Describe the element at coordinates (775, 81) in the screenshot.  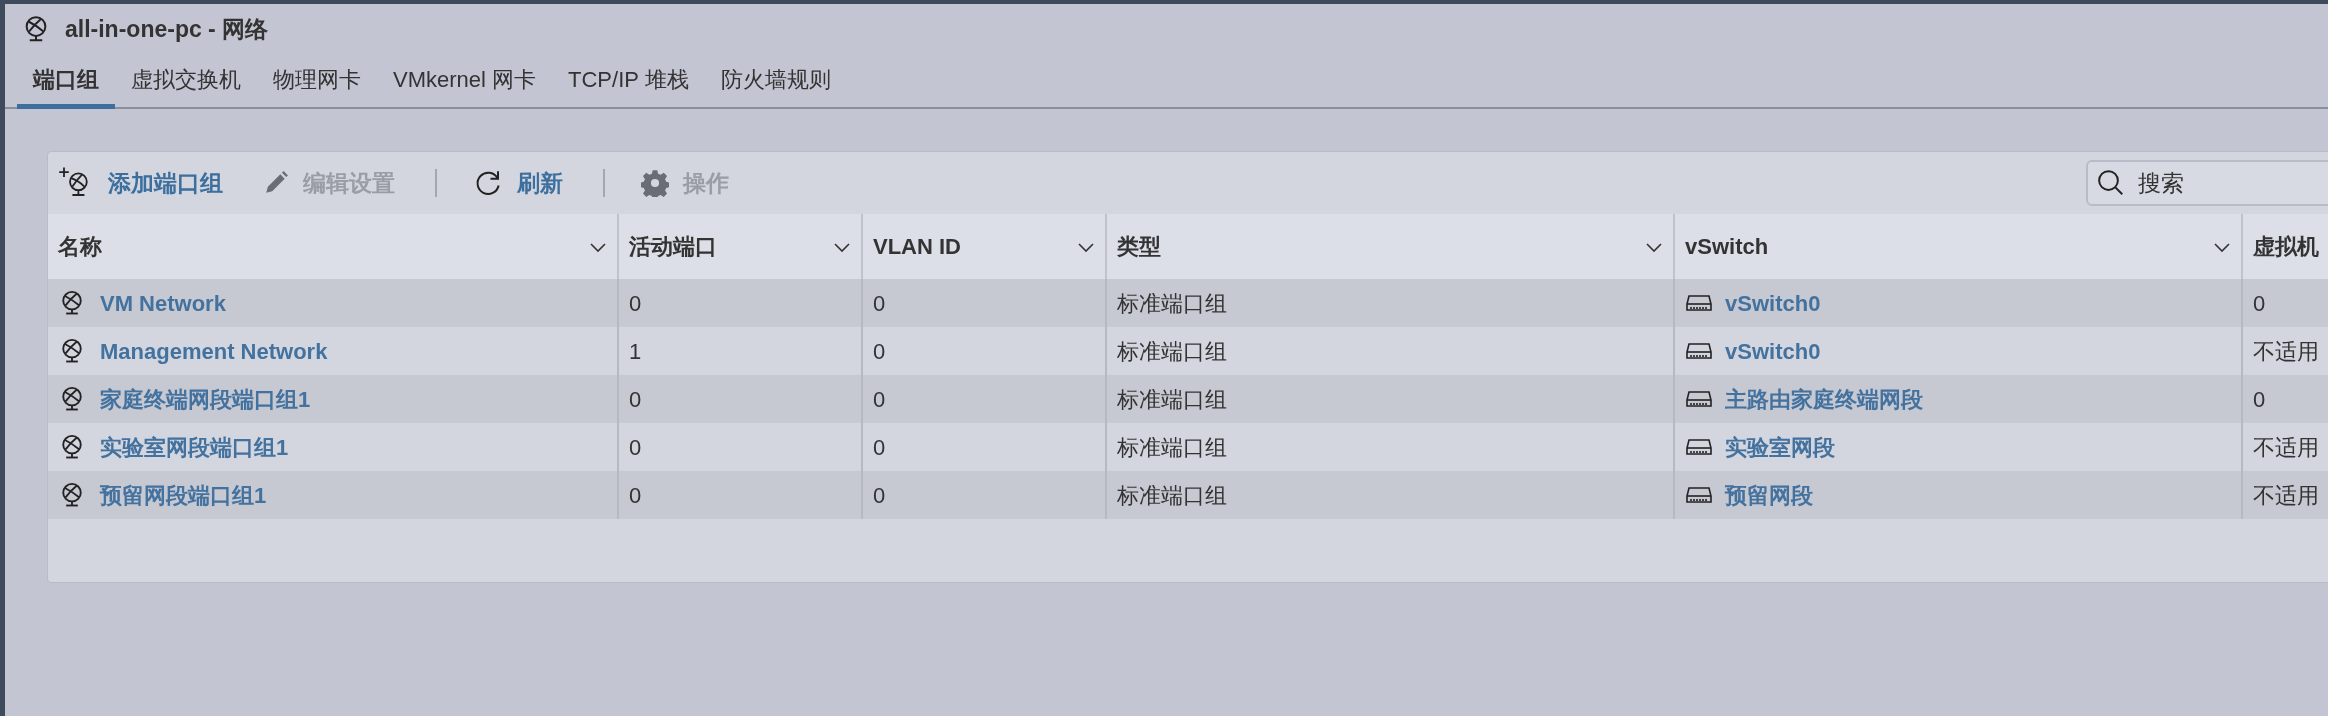
I see `tab: 防火墙规则` at that location.